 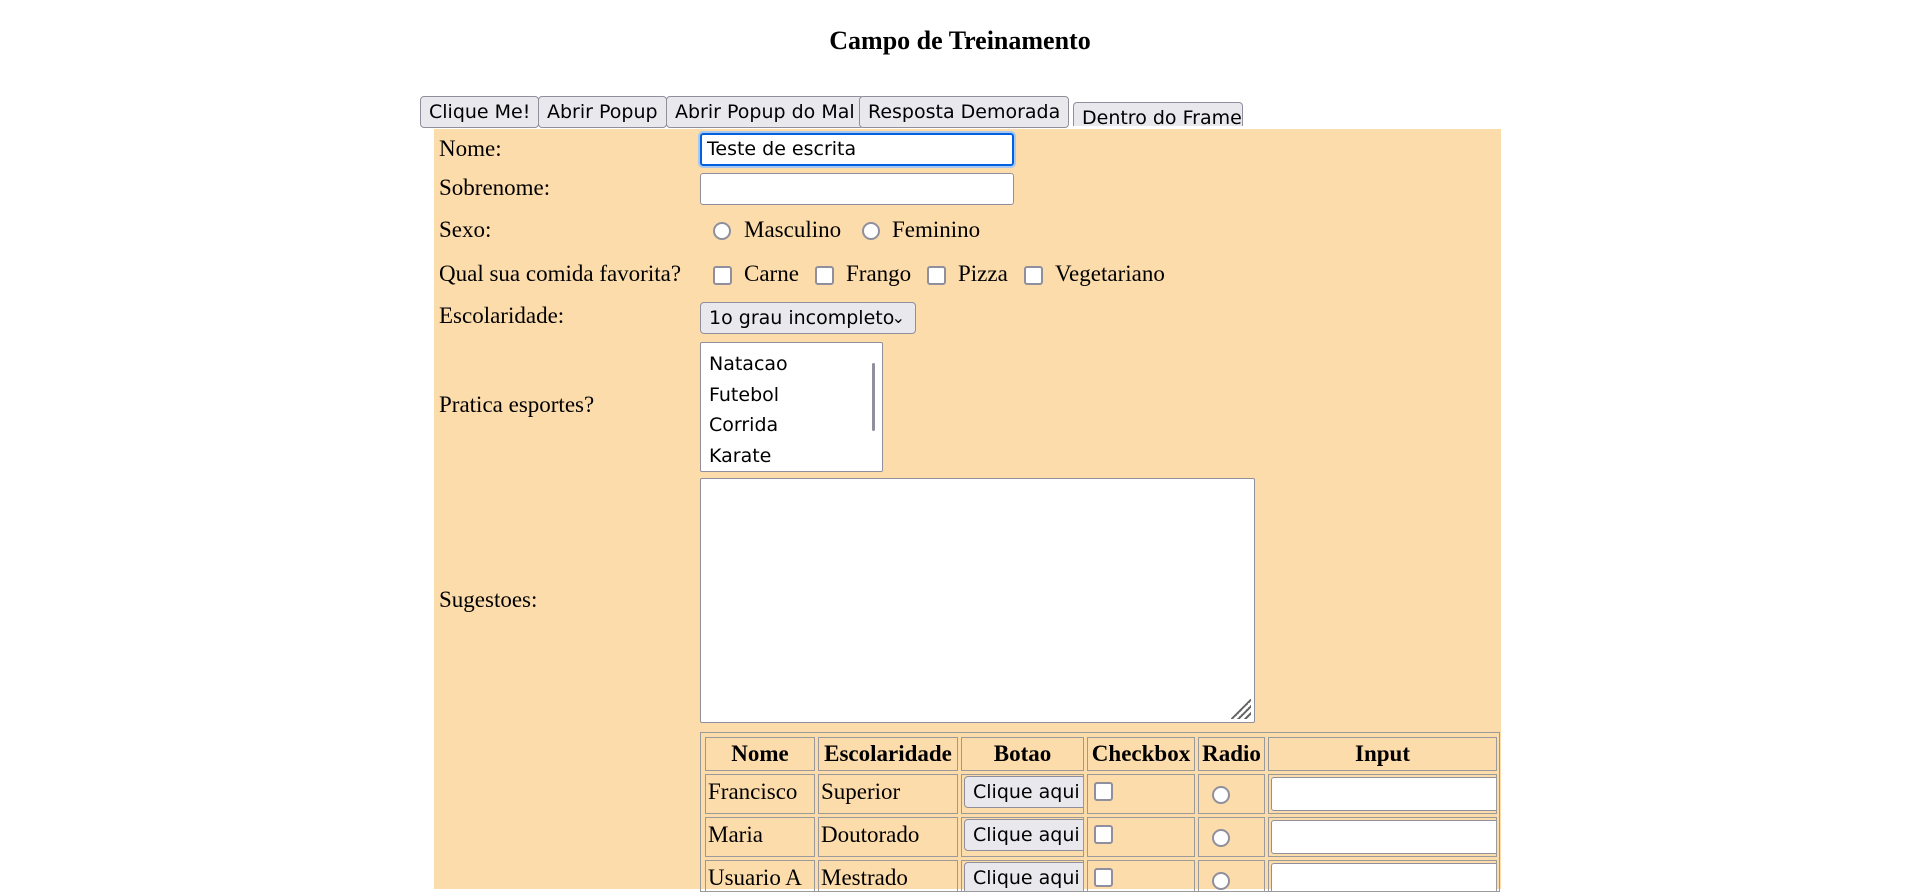 I want to click on escolaridade-select: 1o grau incompleto ⌄, so click(x=808, y=318).